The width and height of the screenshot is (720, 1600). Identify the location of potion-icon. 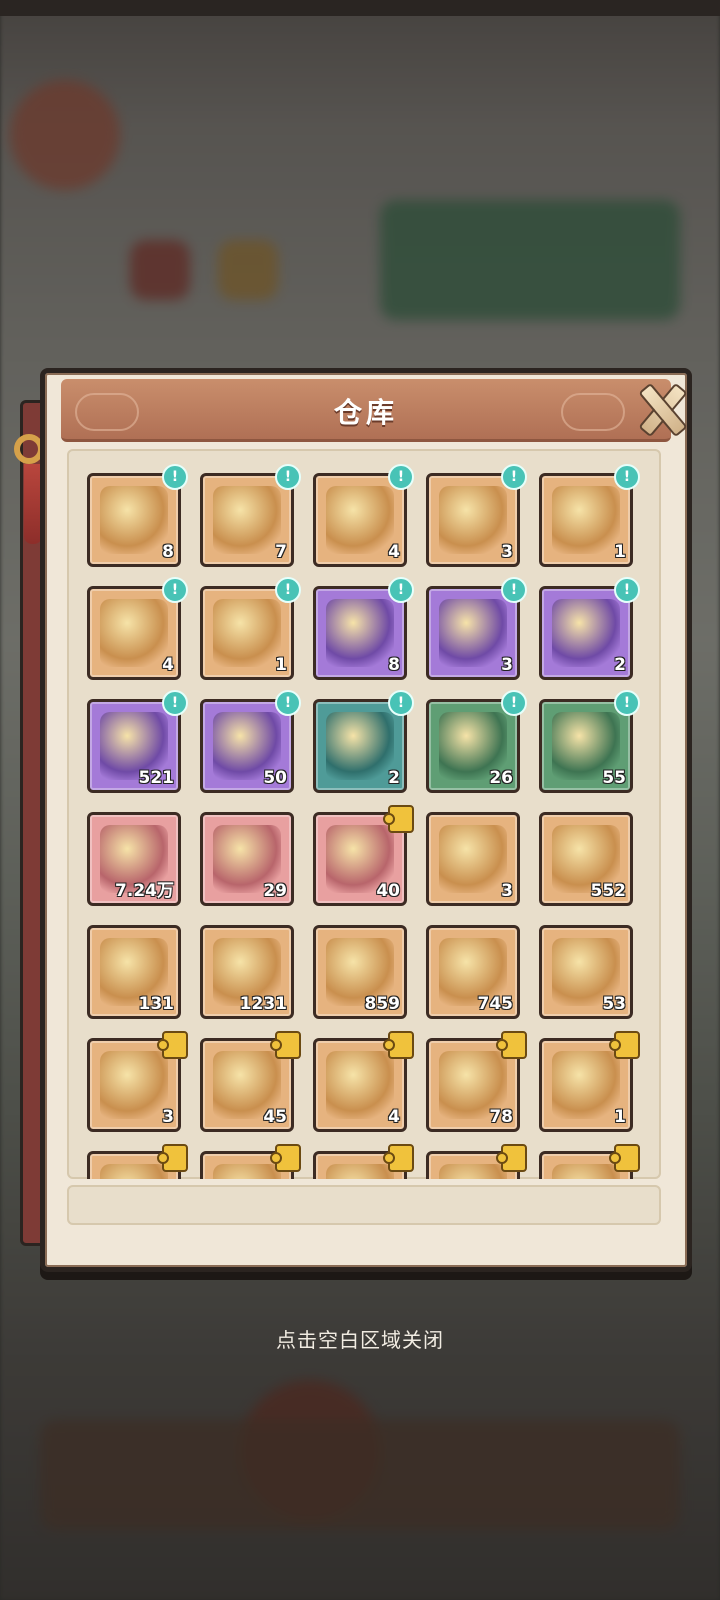
(473, 859).